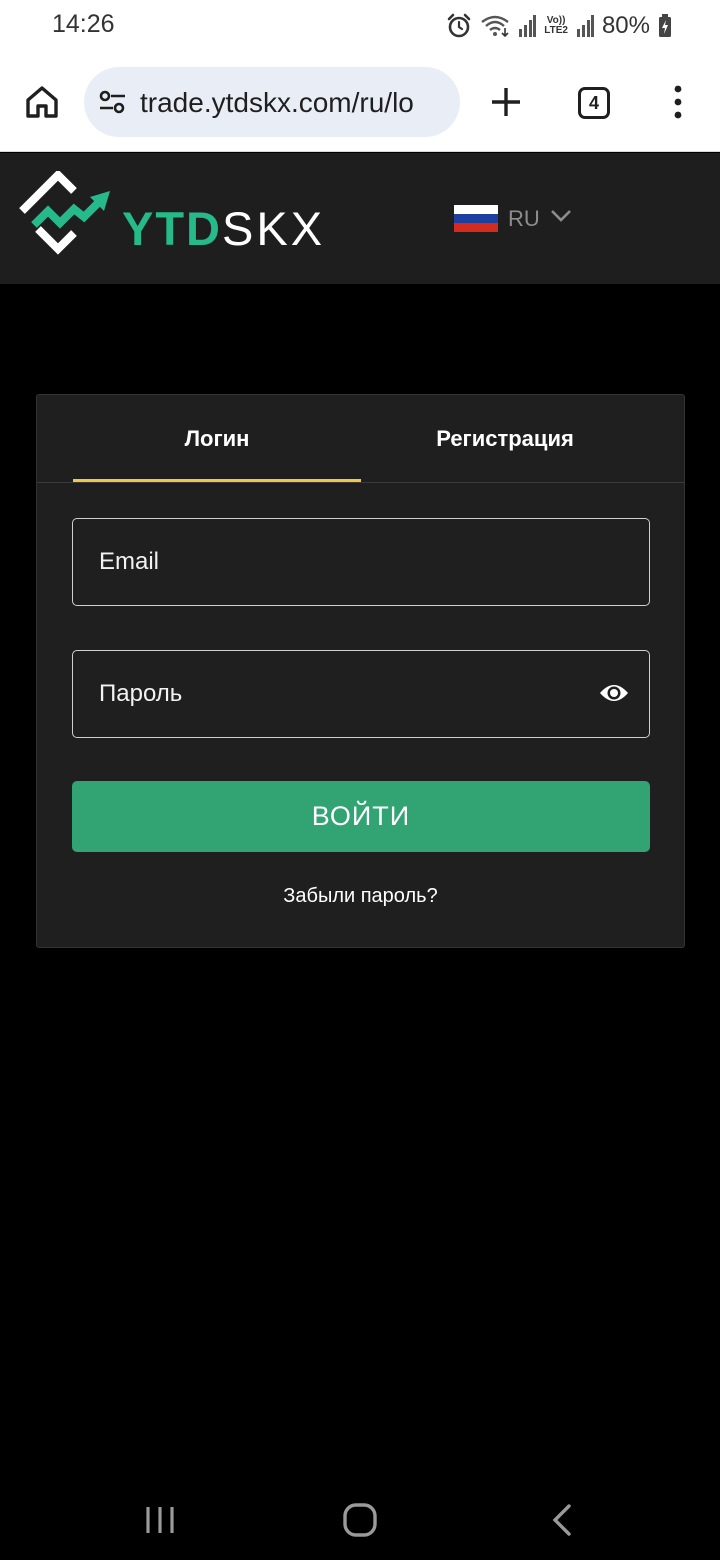 The image size is (720, 1560). I want to click on forgot-password-link: Забыли пароль?, so click(360, 896).